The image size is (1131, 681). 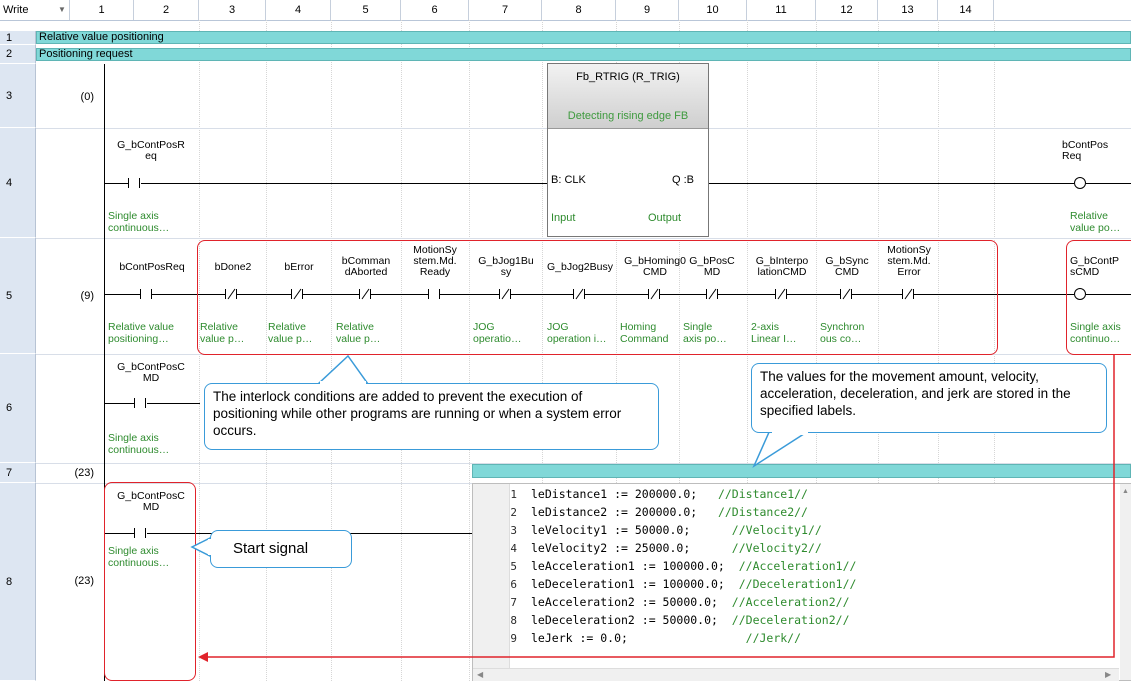 I want to click on callout-joiner, so click(x=210, y=547).